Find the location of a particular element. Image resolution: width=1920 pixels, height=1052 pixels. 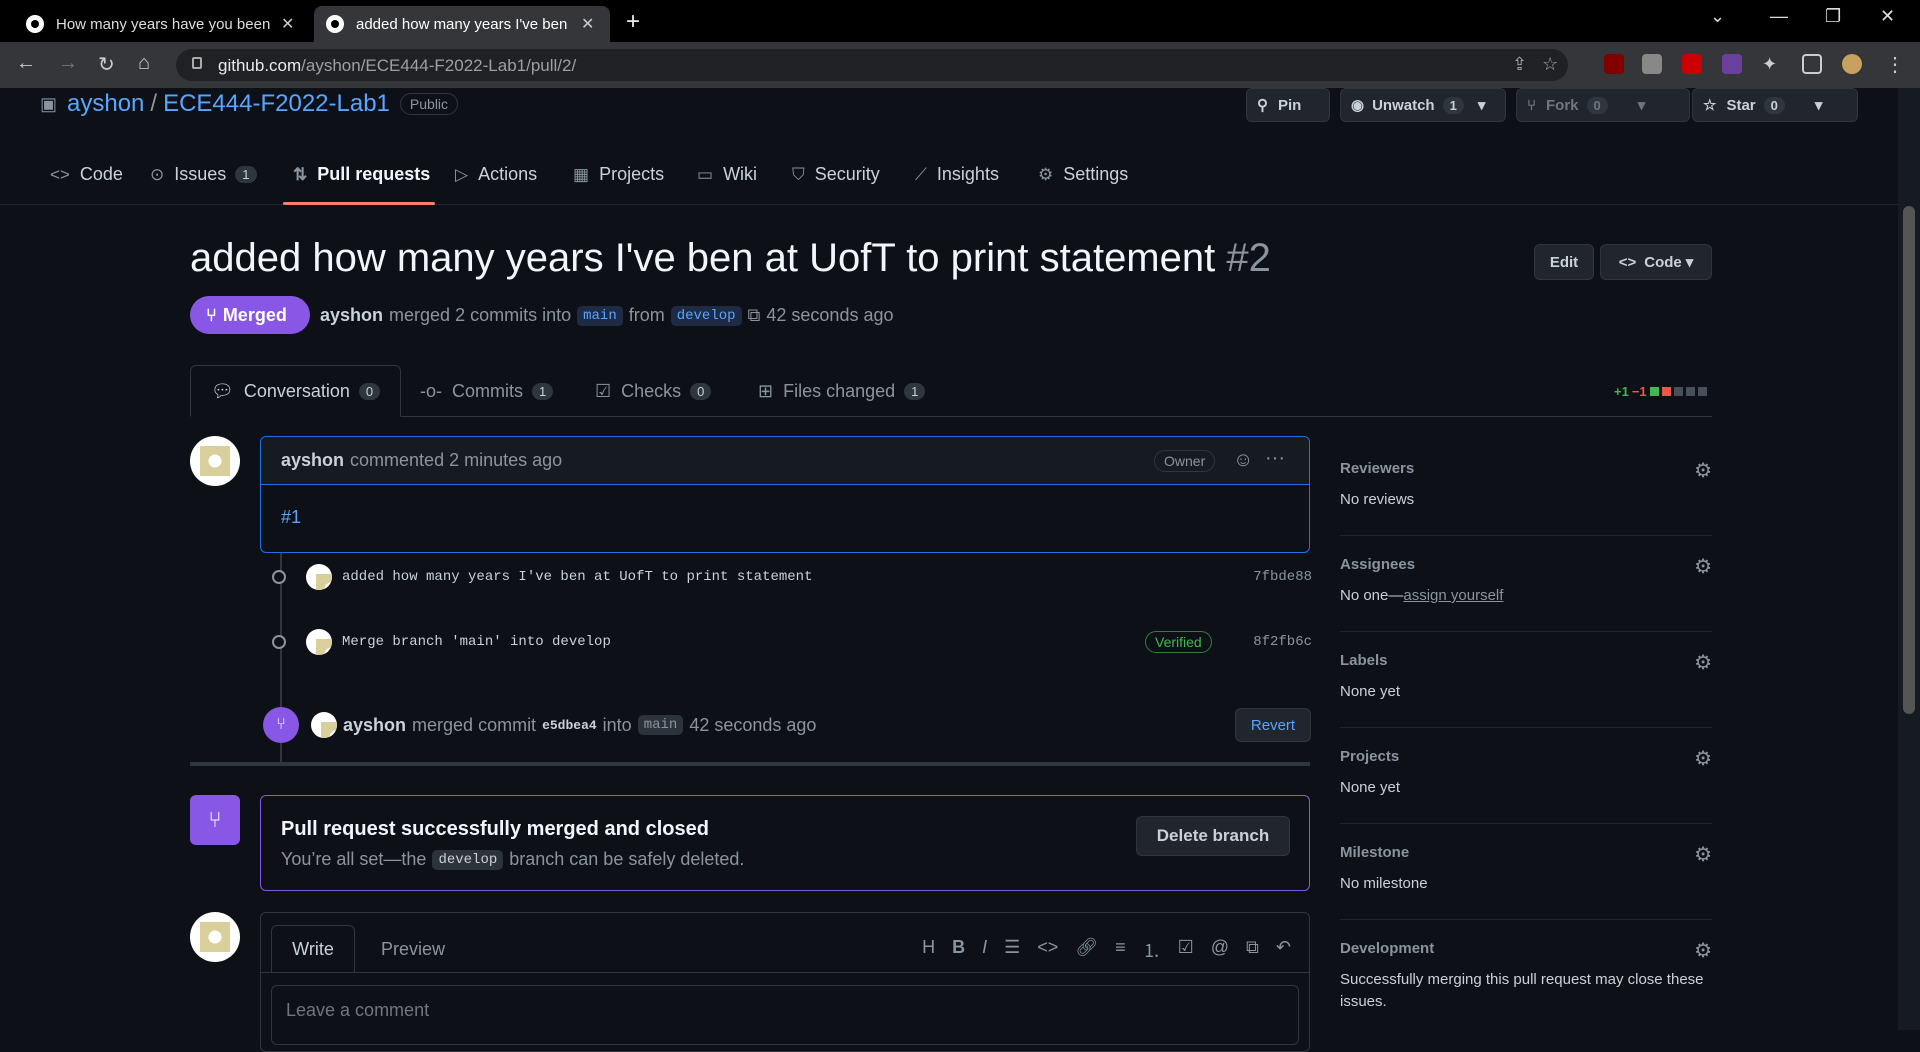

minimize-button: — is located at coordinates (1779, 16).